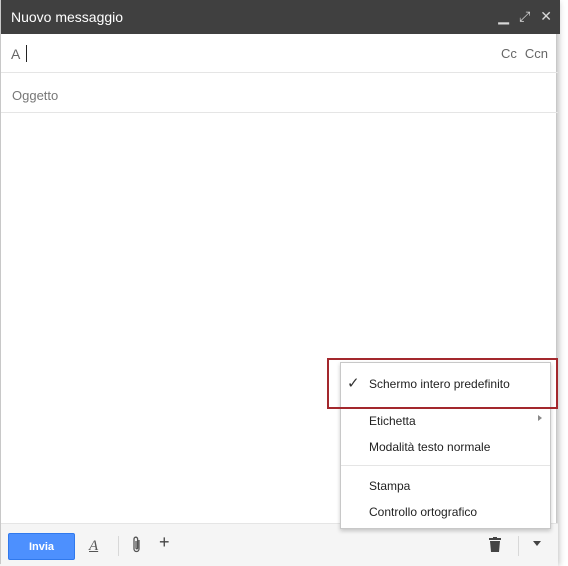 This screenshot has width=568, height=566. I want to click on submenu-arrow-icon, so click(540, 418).